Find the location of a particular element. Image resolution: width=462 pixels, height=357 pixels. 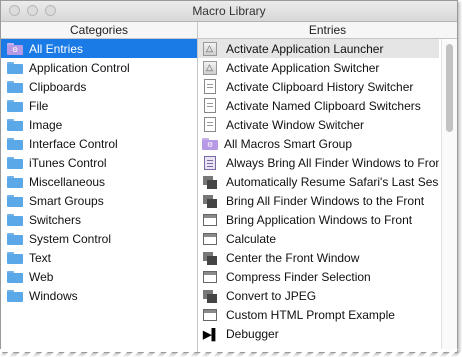

category-label: Application Control is located at coordinates (79, 67).